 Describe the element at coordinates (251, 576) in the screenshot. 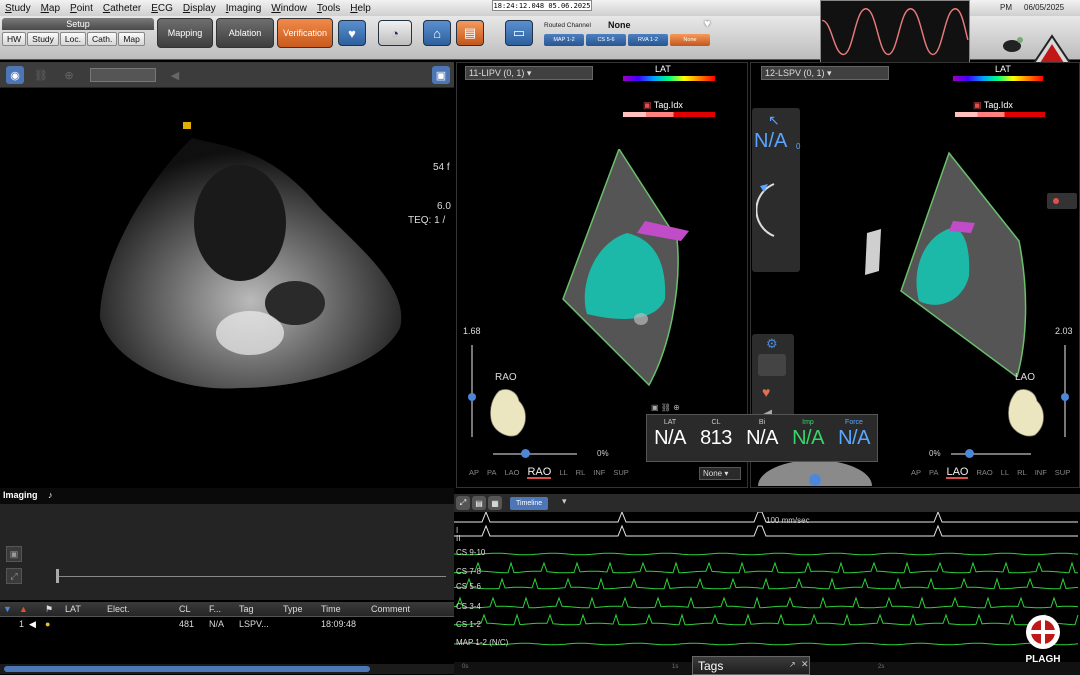

I see `playback-track` at that location.